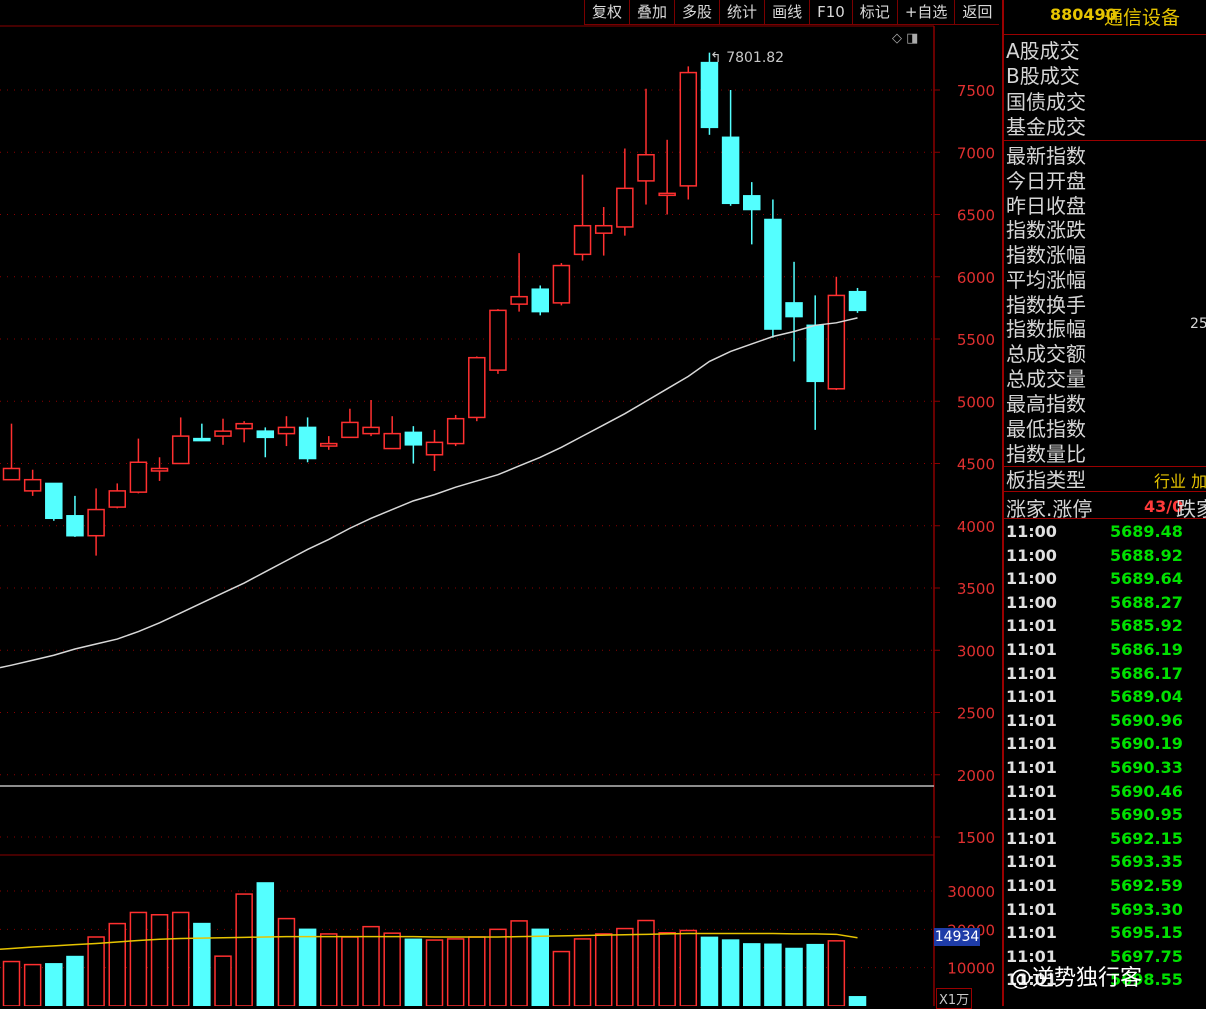 The width and height of the screenshot is (1206, 1009). What do you see at coordinates (1105, 580) in the screenshot?
I see `tick-row: 11:00 5689.64` at bounding box center [1105, 580].